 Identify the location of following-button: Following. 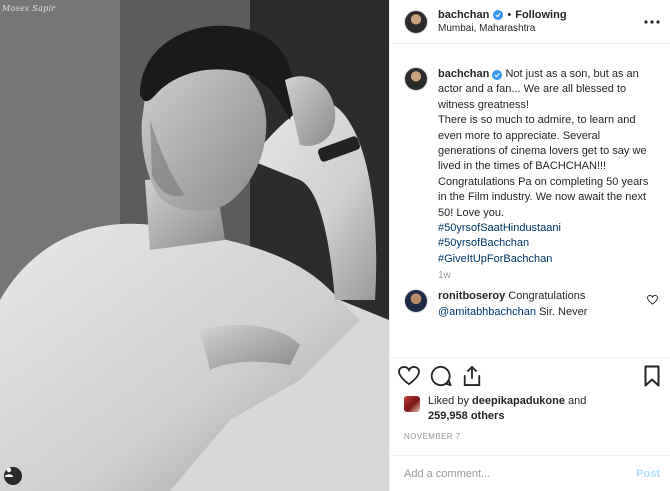
(540, 15).